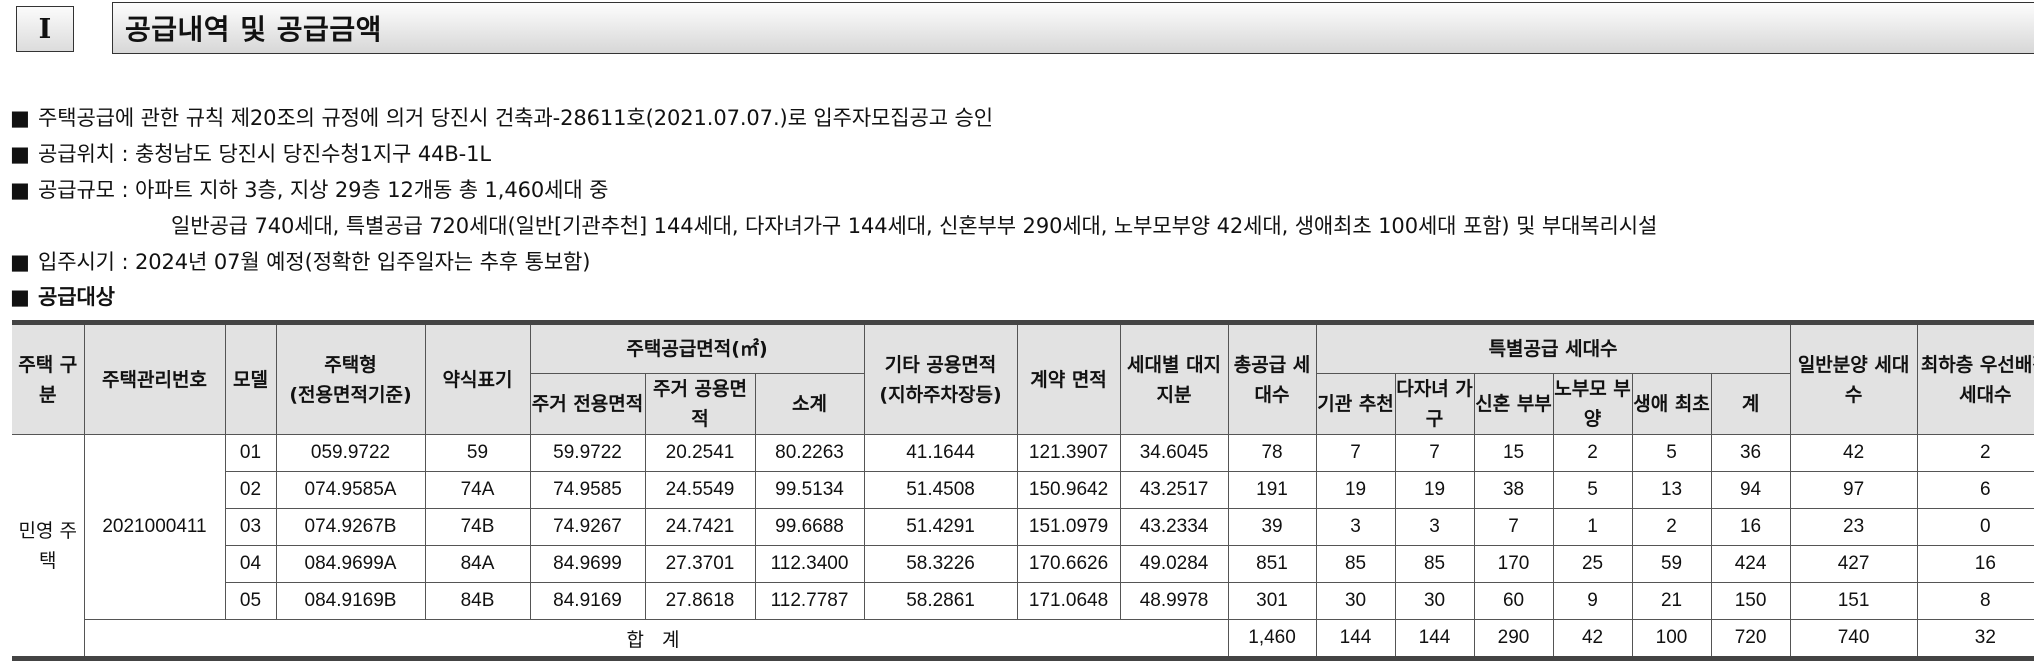 The width and height of the screenshot is (2034, 661). Describe the element at coordinates (265, 154) in the screenshot. I see `bullet-location-text: 공급위치 : 충청남도 당진시 당진수청1지구 44B-1L` at that location.